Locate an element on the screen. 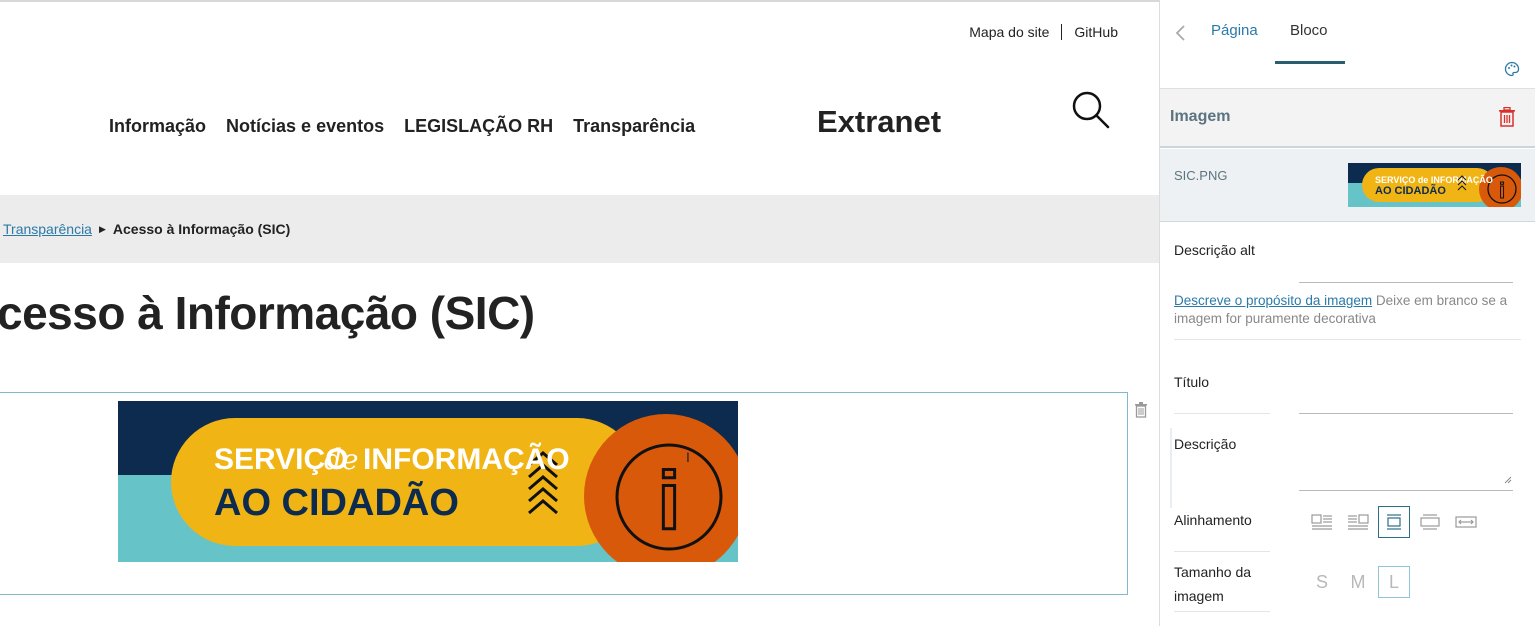 Image resolution: width=1535 pixels, height=626 pixels. github-link: GitHub is located at coordinates (1096, 32).